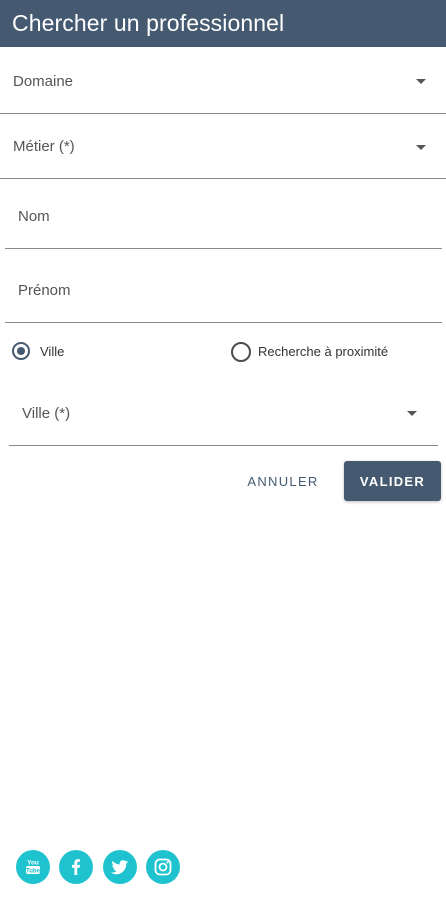 The height and width of the screenshot is (900, 446). I want to click on radio-checked-icon, so click(21, 351).